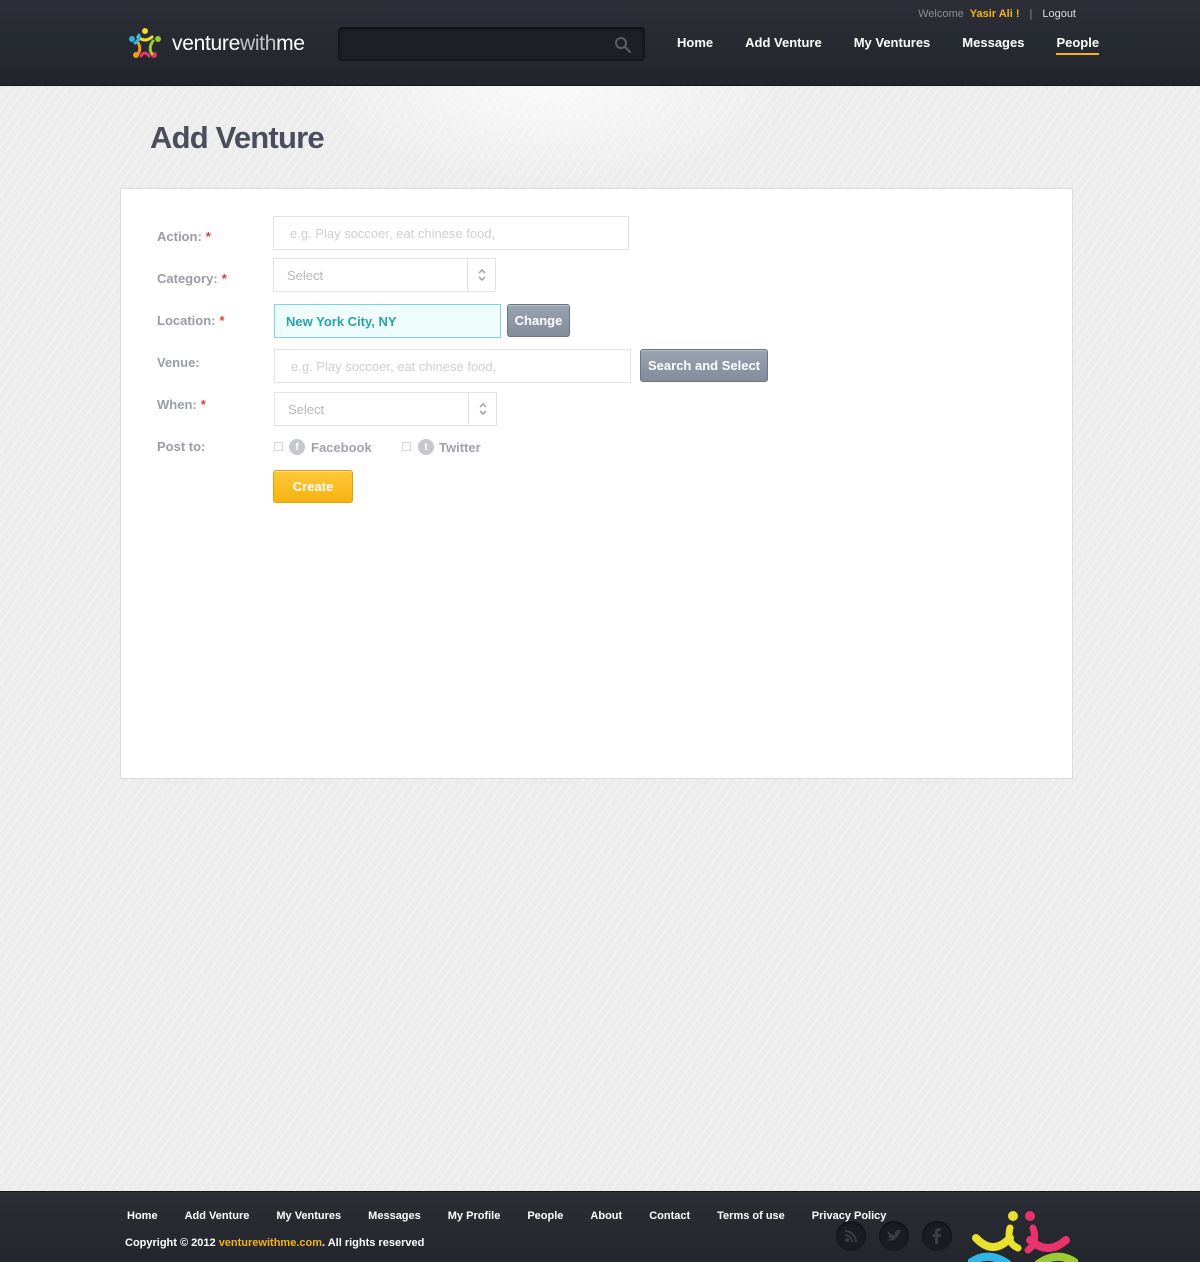  I want to click on when-label: When: *, so click(181, 404).